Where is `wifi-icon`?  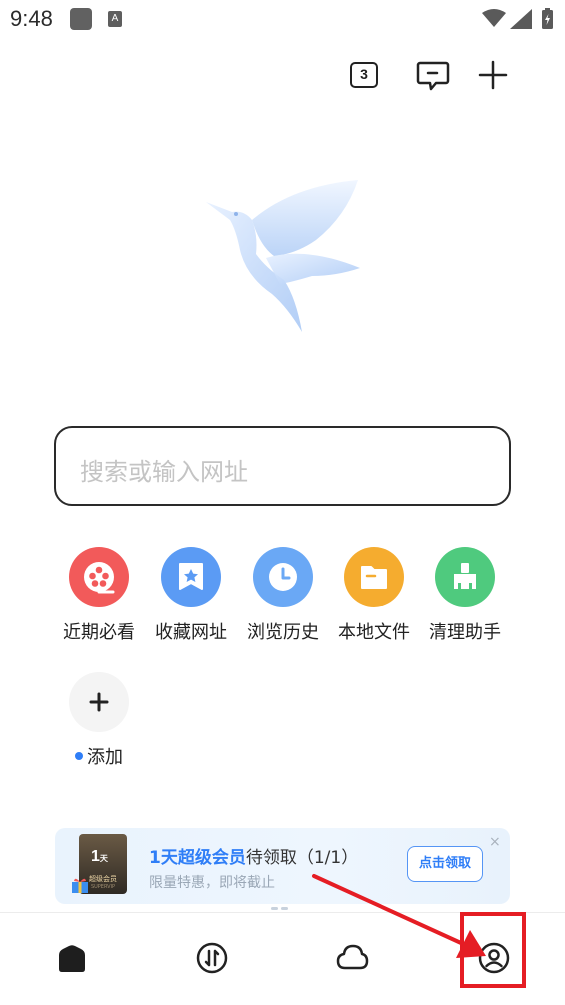
wifi-icon is located at coordinates (494, 18).